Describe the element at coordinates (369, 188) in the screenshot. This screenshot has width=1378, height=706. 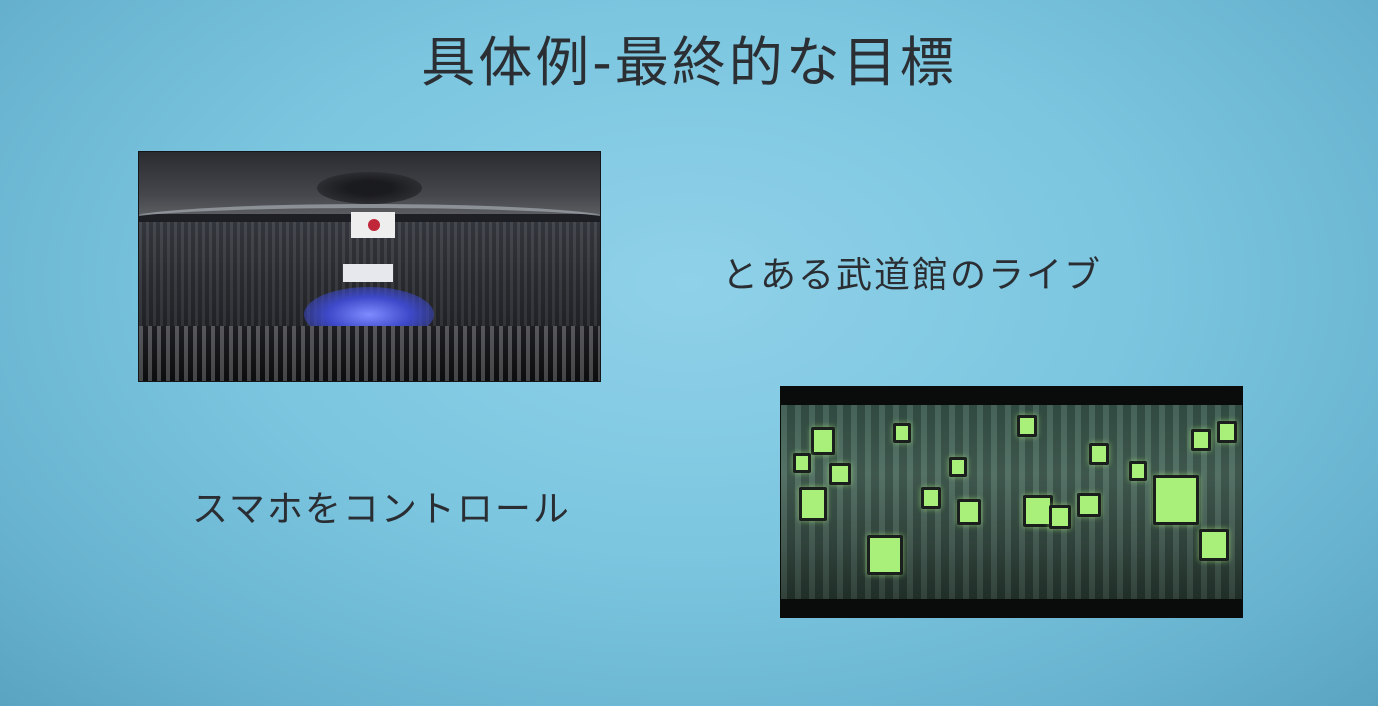
I see `arena-ceiling-rig` at that location.